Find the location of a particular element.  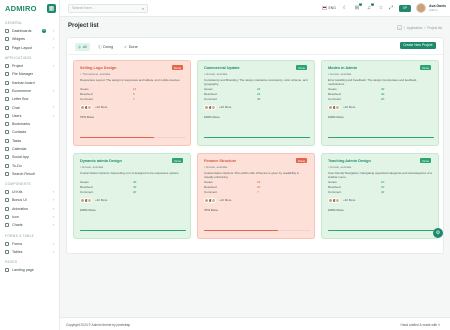

sidebar-item-file-manager: File Manager is located at coordinates (29, 74).